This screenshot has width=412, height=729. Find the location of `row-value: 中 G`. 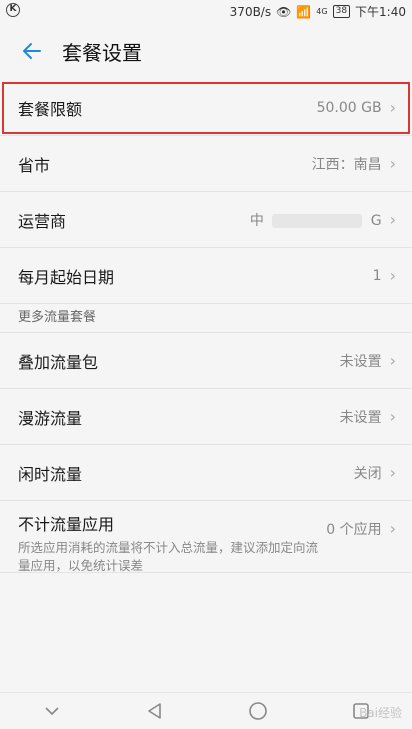

row-value: 中 G is located at coordinates (316, 220).